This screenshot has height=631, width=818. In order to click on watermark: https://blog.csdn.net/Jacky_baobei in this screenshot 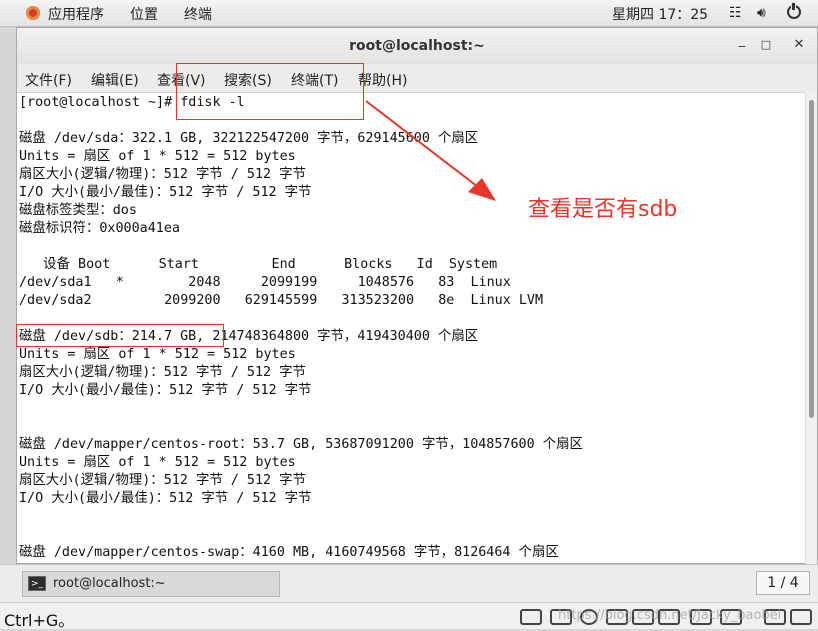, I will do `click(670, 615)`.